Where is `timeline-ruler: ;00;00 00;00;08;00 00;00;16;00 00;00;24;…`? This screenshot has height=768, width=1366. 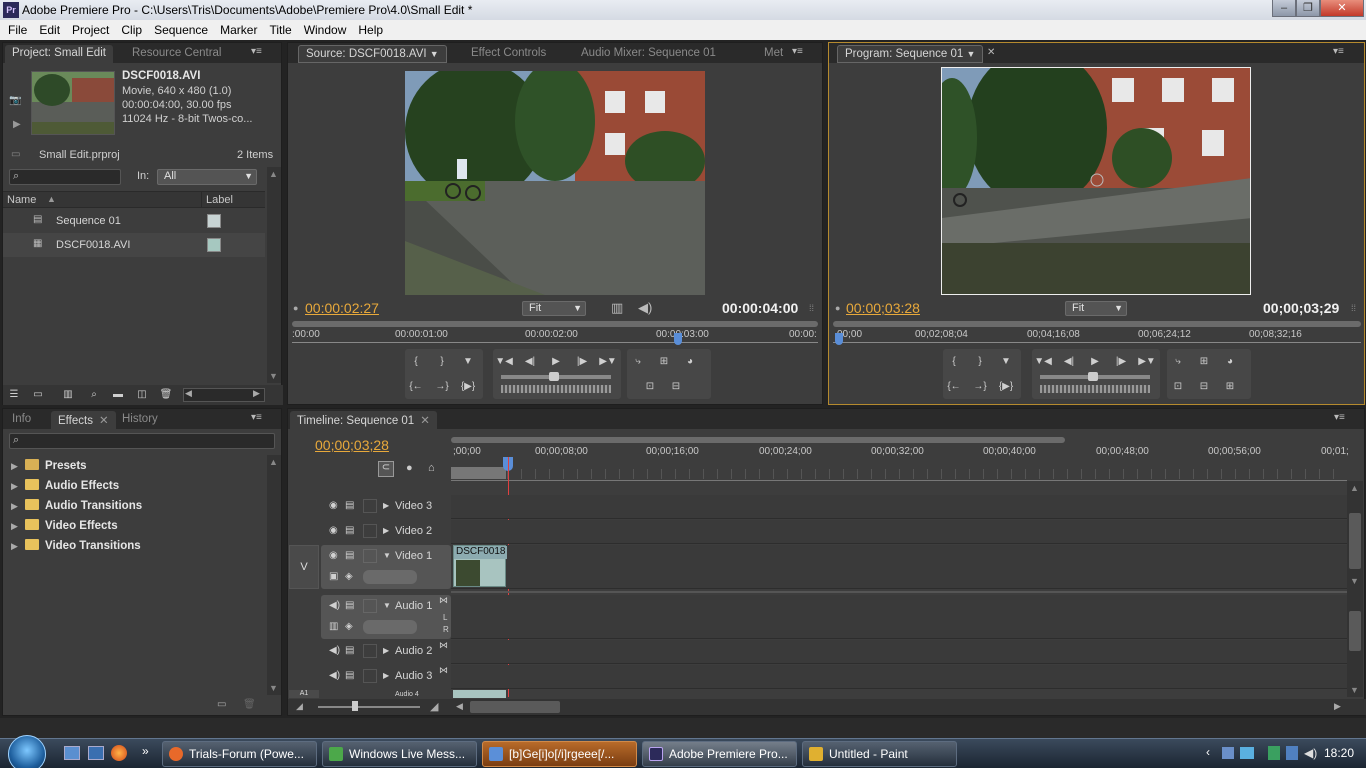 timeline-ruler: ;00;00 00;00;08;00 00;00;16;00 00;00;24;… is located at coordinates (900, 462).